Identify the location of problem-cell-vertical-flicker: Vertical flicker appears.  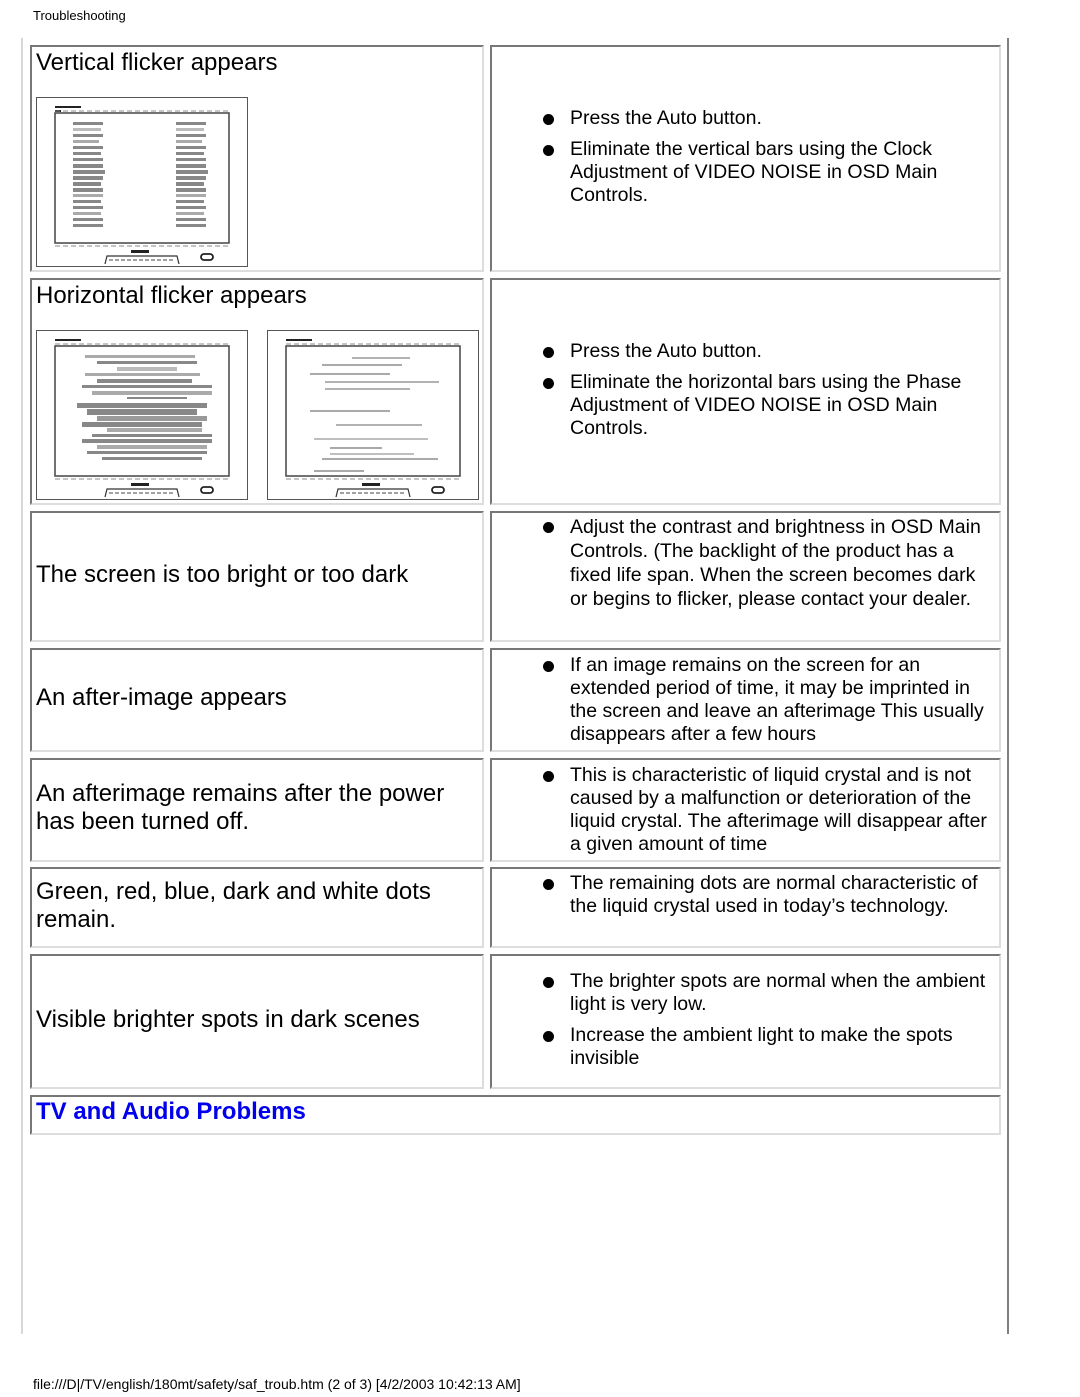
(257, 158).